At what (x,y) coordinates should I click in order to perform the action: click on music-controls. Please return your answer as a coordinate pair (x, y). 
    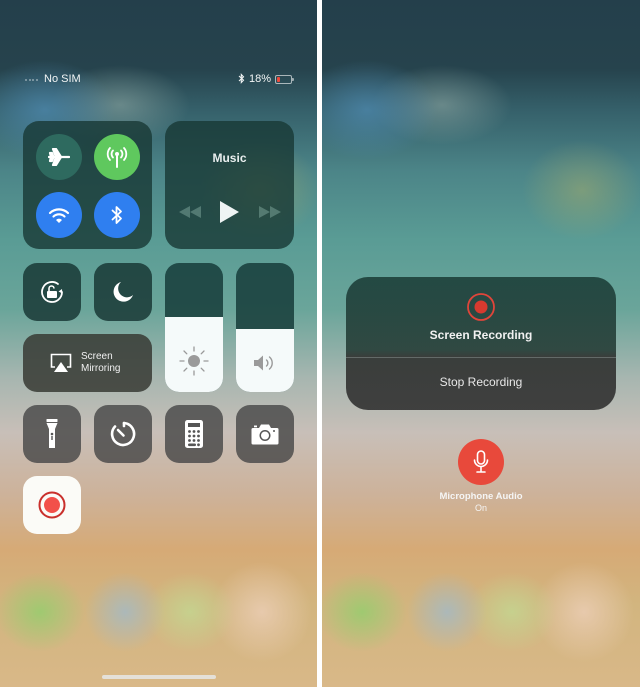
    Looking at the image, I should click on (229, 212).